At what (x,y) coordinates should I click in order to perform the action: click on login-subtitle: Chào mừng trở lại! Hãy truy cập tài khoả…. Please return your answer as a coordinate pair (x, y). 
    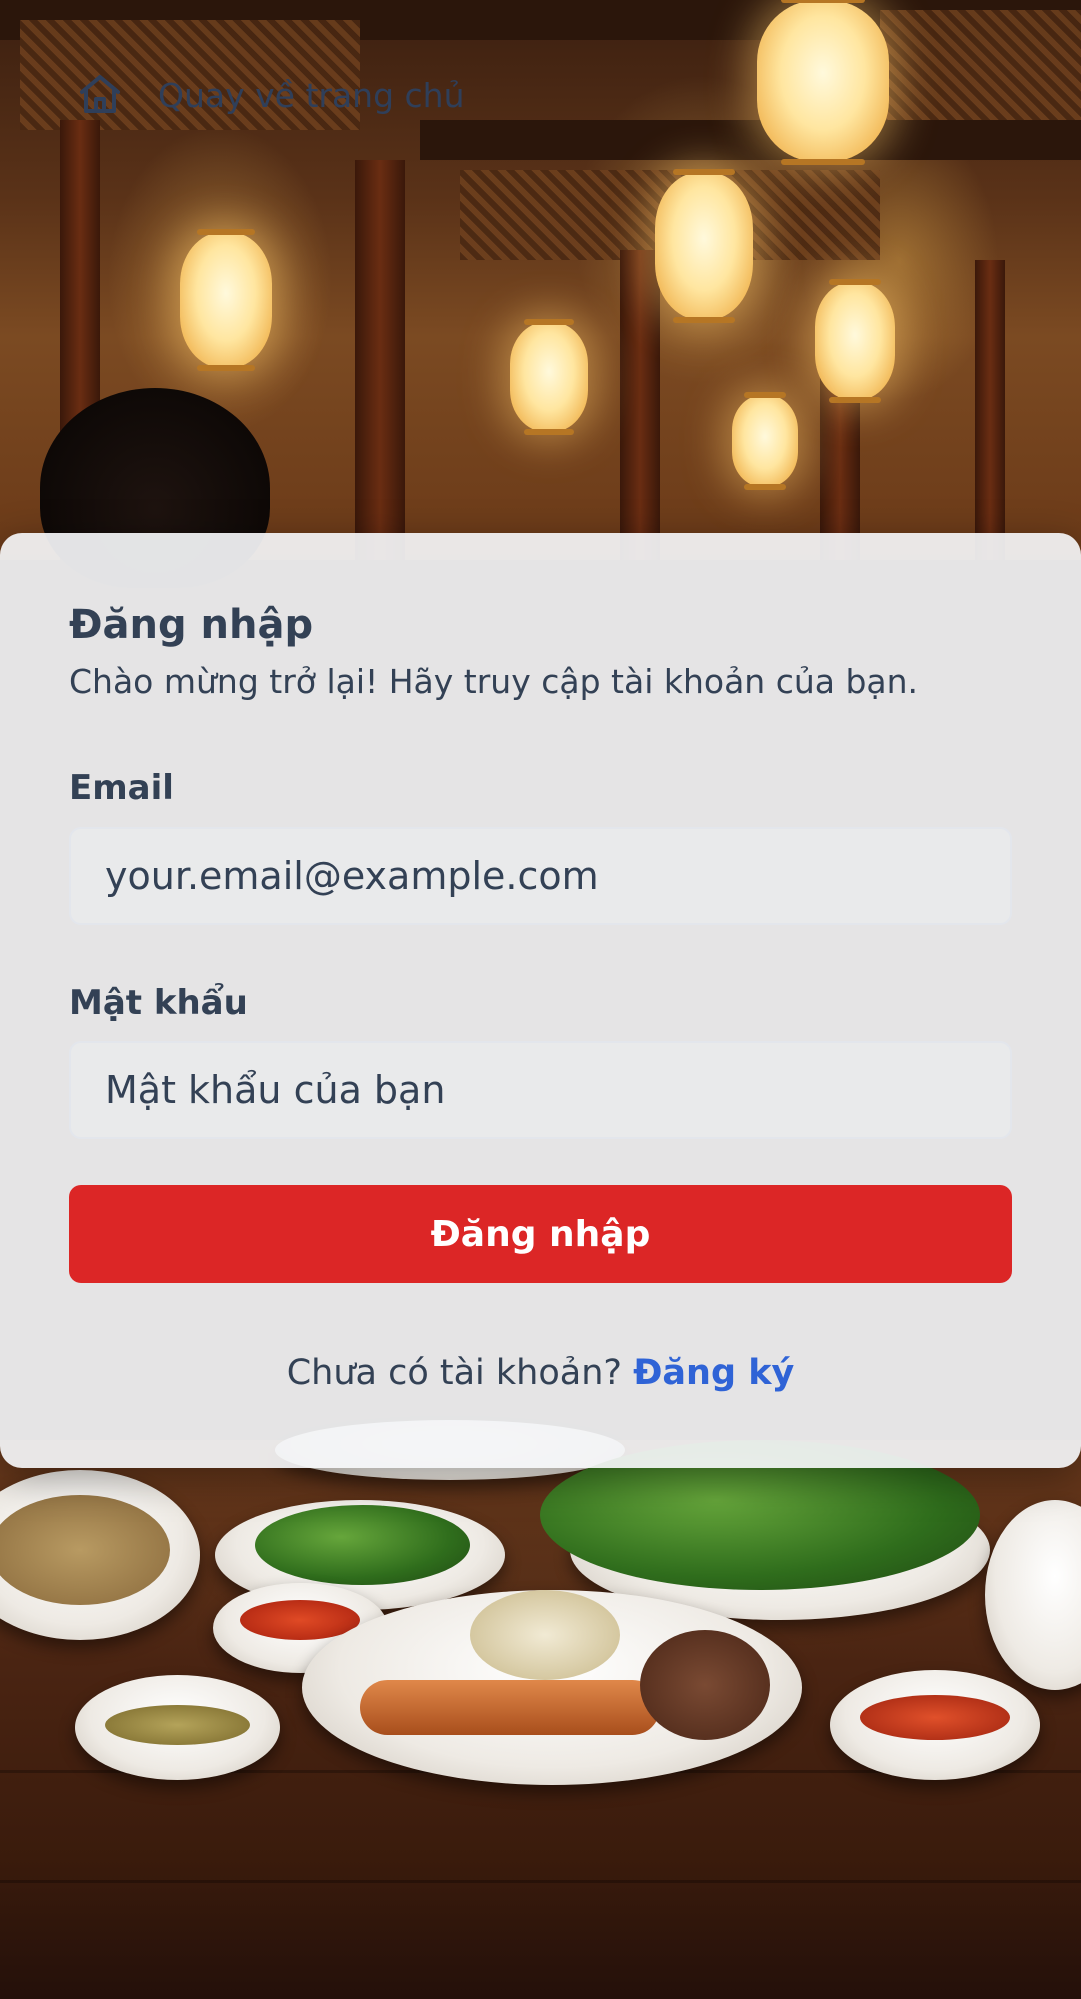
    Looking at the image, I should click on (494, 681).